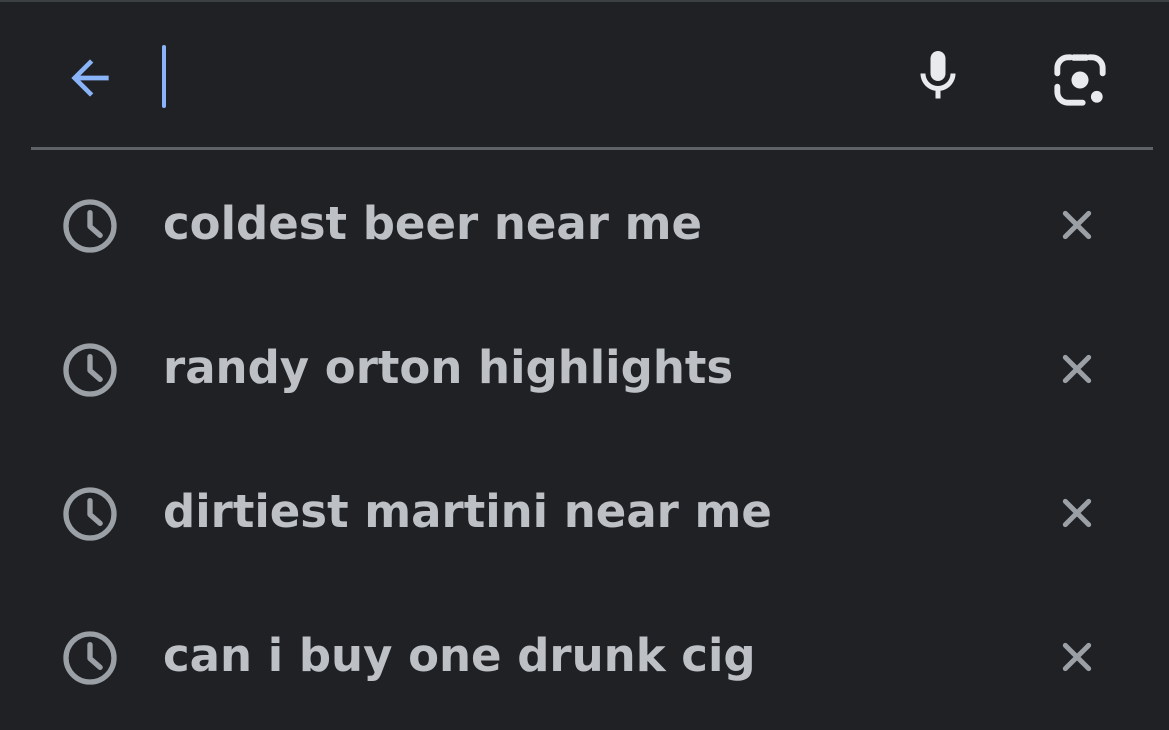 The height and width of the screenshot is (730, 1169). Describe the element at coordinates (433, 223) in the screenshot. I see `recent-search-text: coldest beer near me` at that location.